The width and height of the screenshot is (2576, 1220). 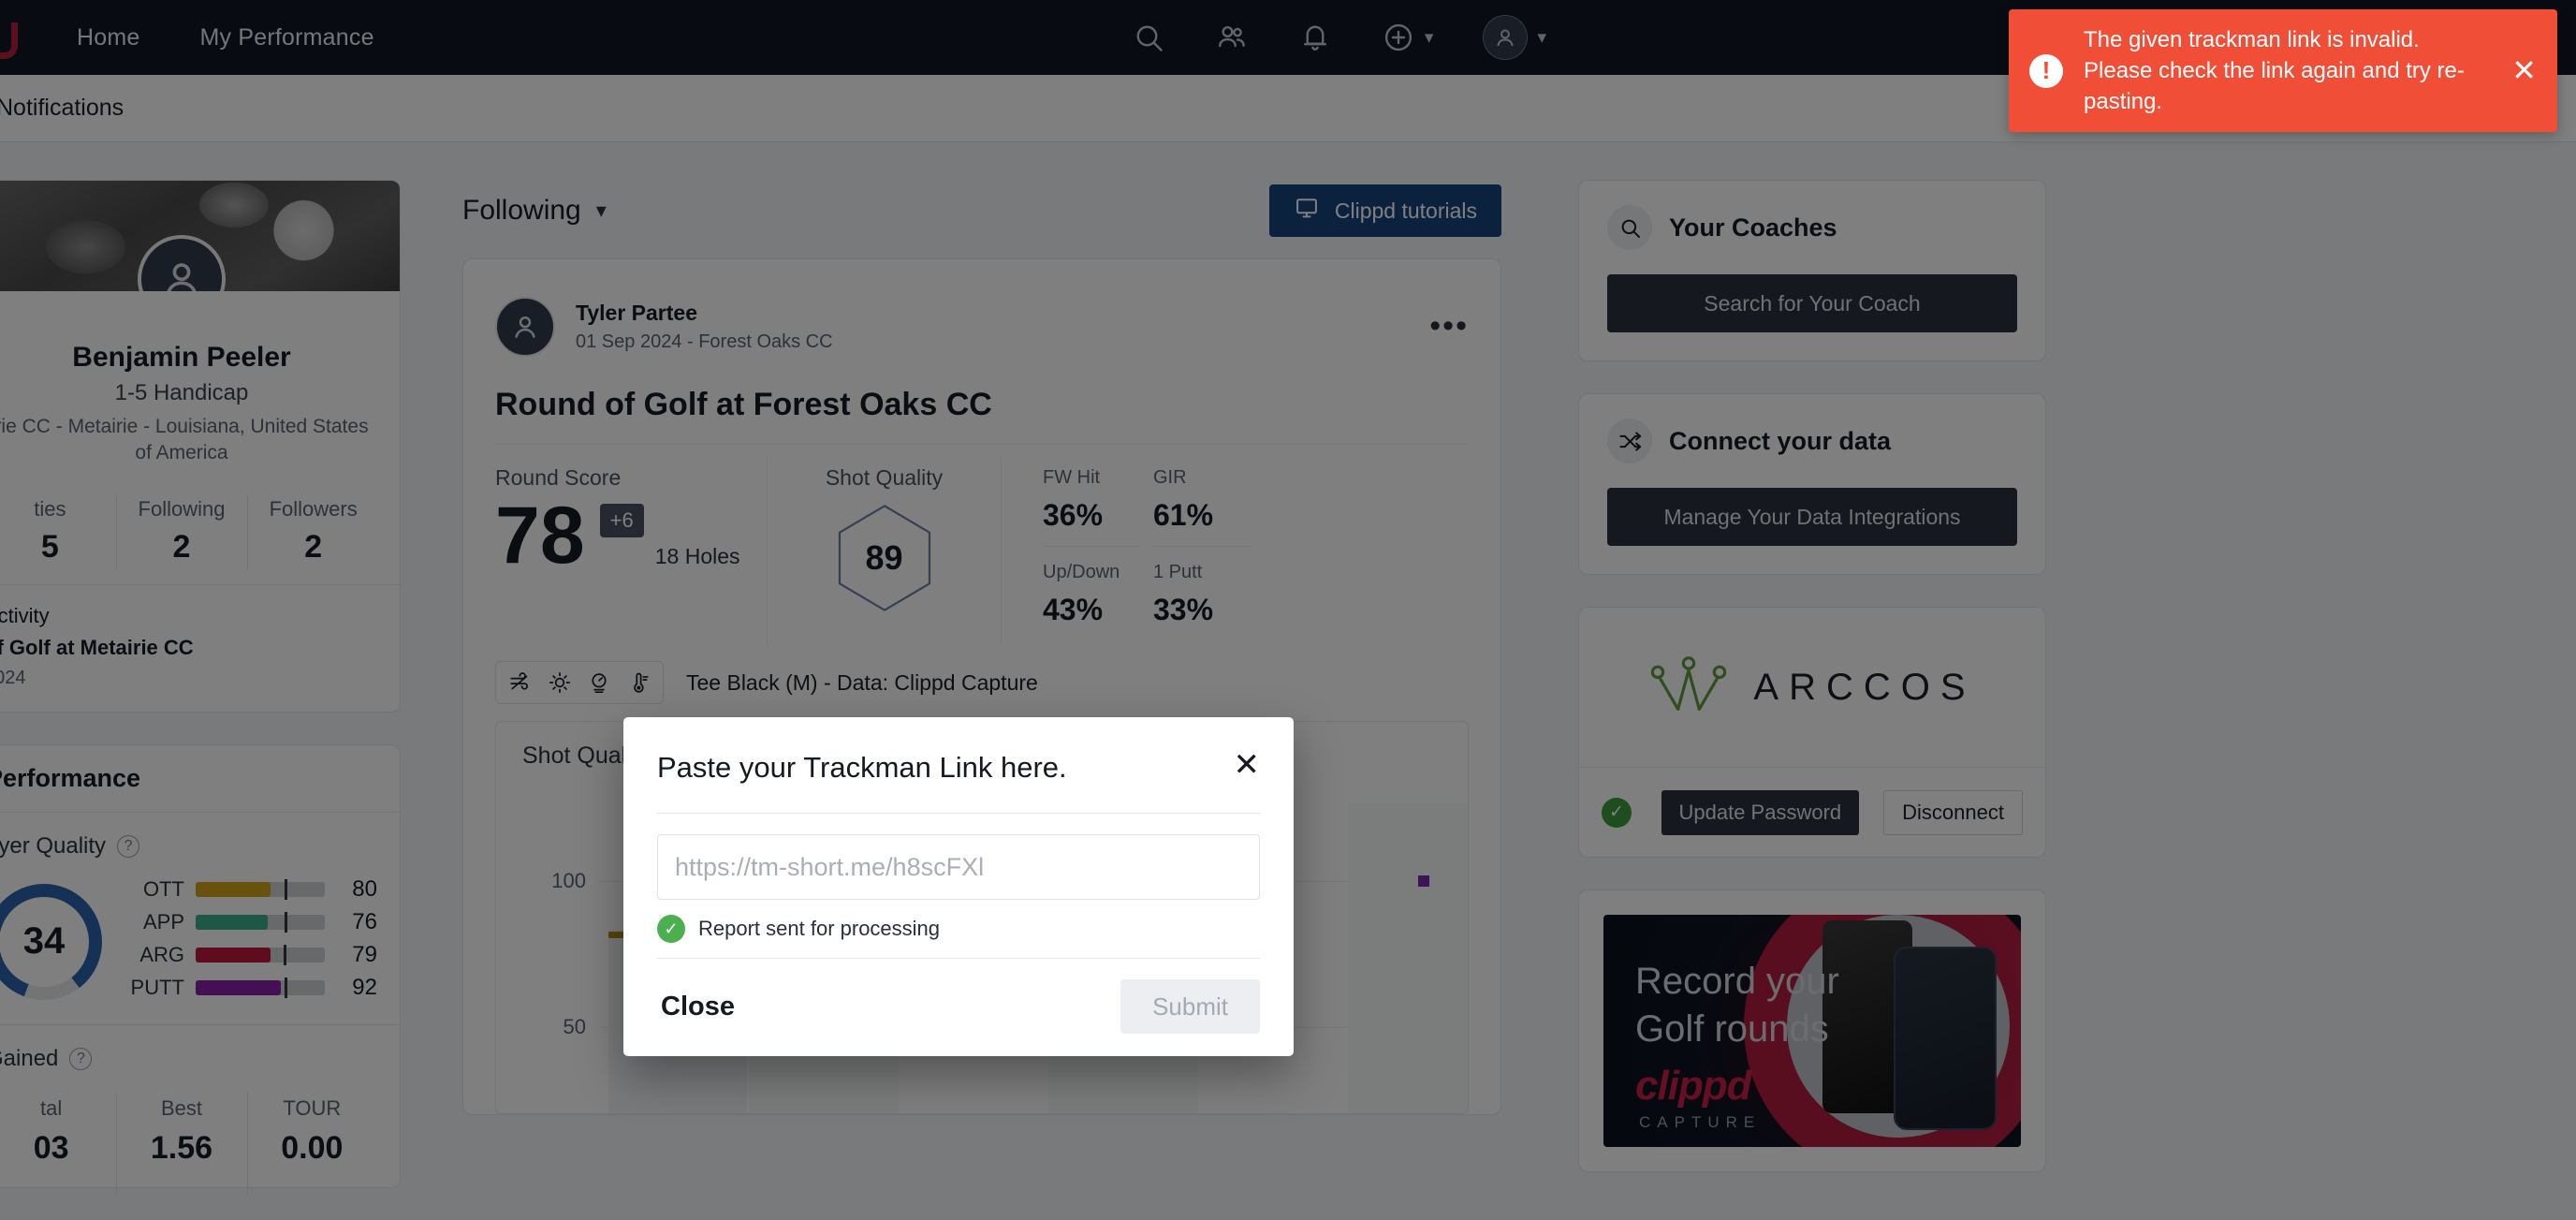 I want to click on modal-body: ✓ Report sent for processing, so click(x=958, y=878).